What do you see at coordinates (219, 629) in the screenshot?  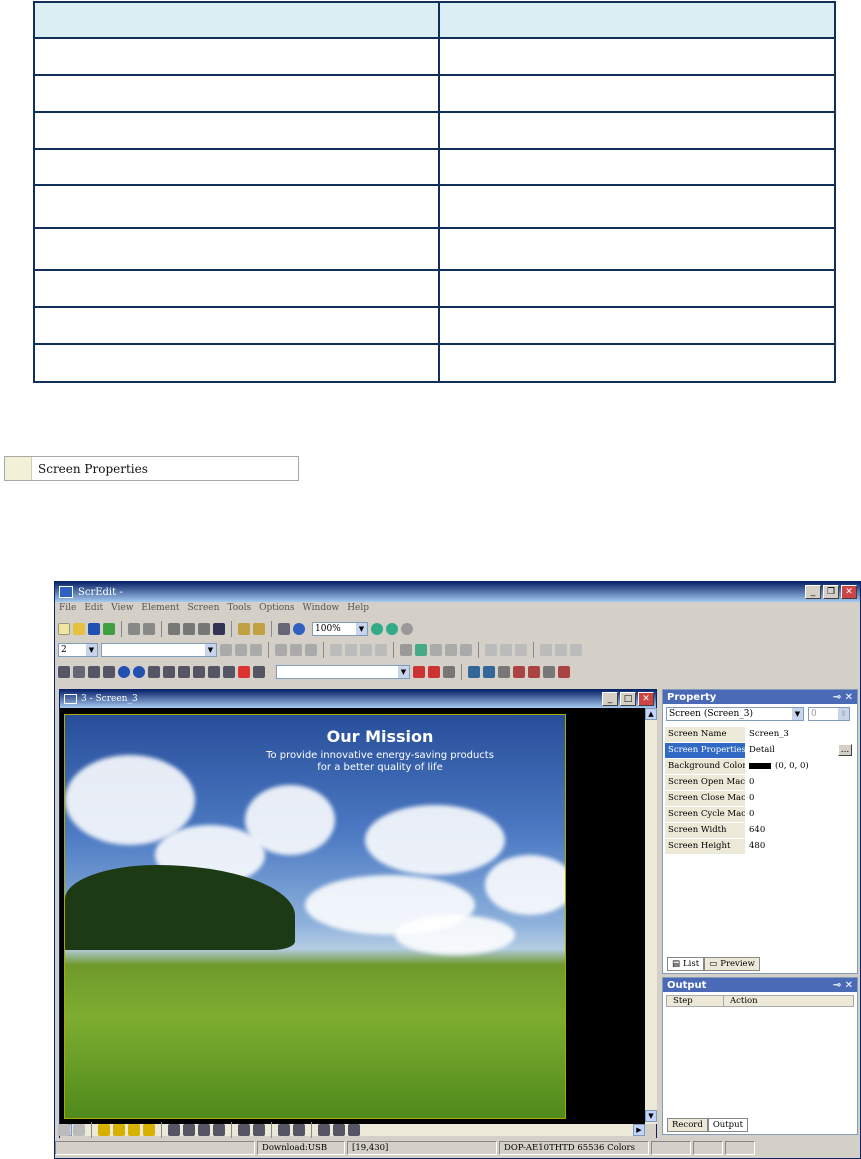 I see `find-icon` at bounding box center [219, 629].